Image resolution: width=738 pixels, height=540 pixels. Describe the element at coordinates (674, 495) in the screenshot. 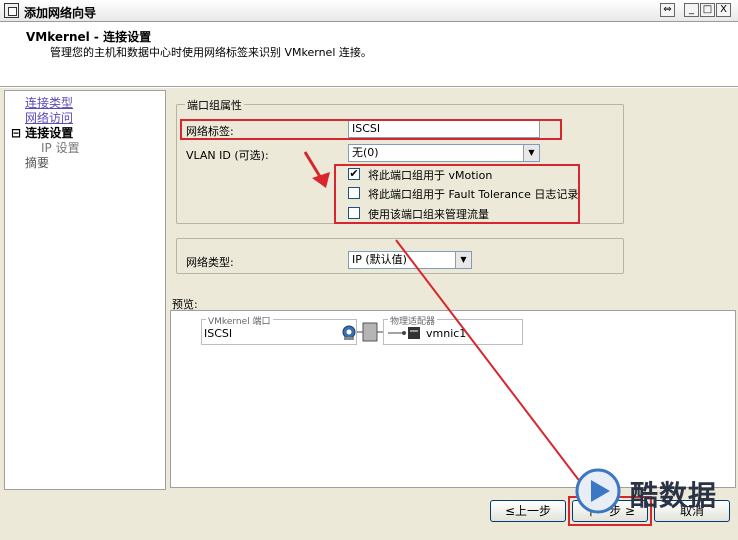

I see `watermark-text: 酷数据` at that location.